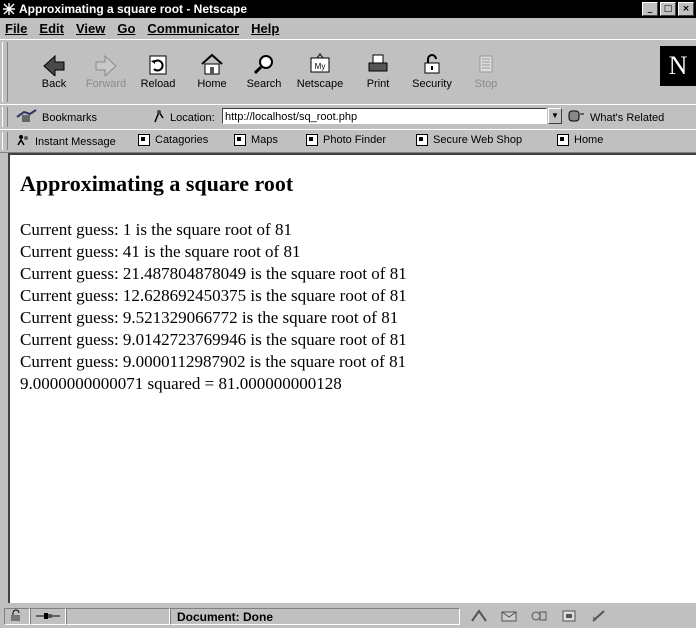 The height and width of the screenshot is (628, 696). What do you see at coordinates (320, 84) in the screenshot?
I see `netscape-label: Netscape` at bounding box center [320, 84].